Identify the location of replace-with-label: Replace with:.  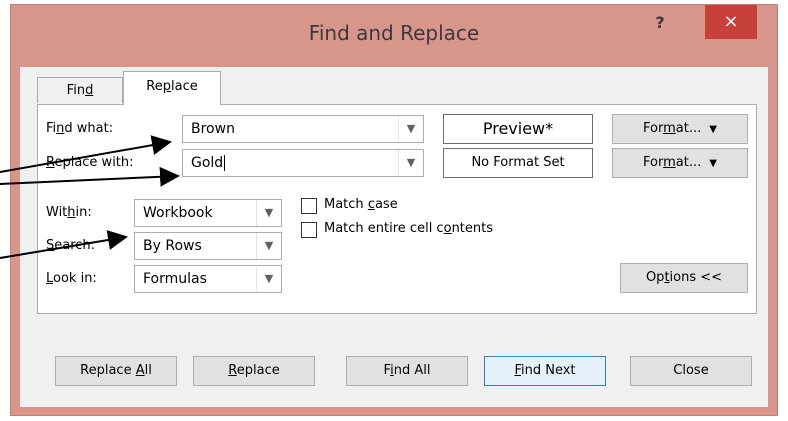
(90, 162).